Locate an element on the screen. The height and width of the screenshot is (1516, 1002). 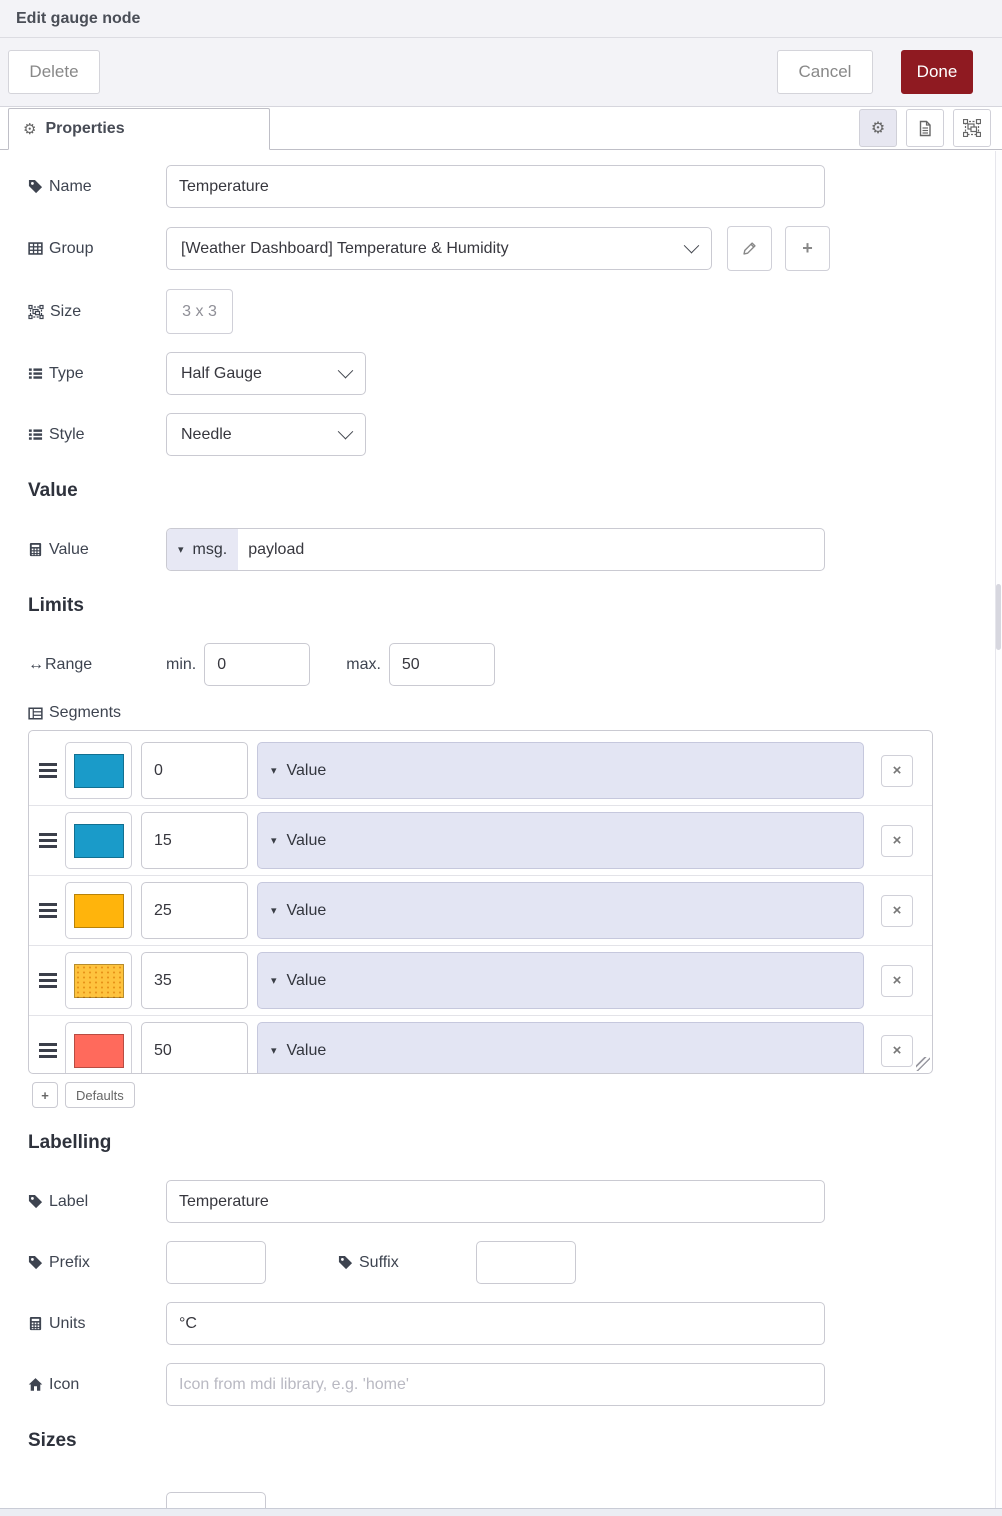
dialog-title: Edit gauge node is located at coordinates (78, 18).